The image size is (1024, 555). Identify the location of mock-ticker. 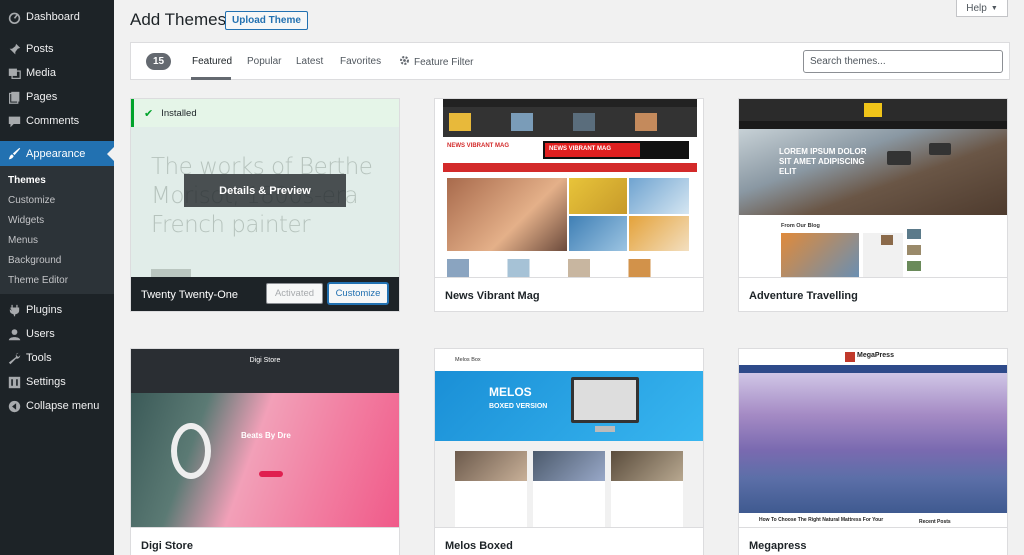
(570, 122).